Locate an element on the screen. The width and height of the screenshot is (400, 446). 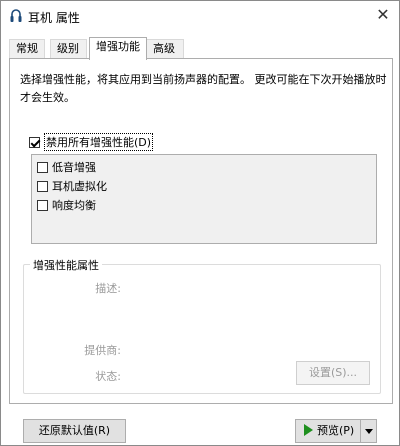
tab-enhancements: 增强功能 is located at coordinates (118, 48).